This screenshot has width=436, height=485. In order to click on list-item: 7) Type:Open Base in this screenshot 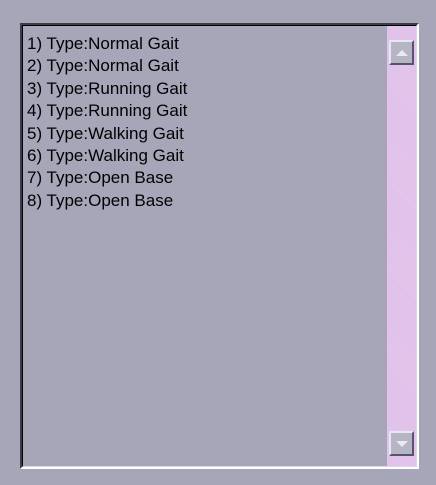, I will do `click(206, 178)`.